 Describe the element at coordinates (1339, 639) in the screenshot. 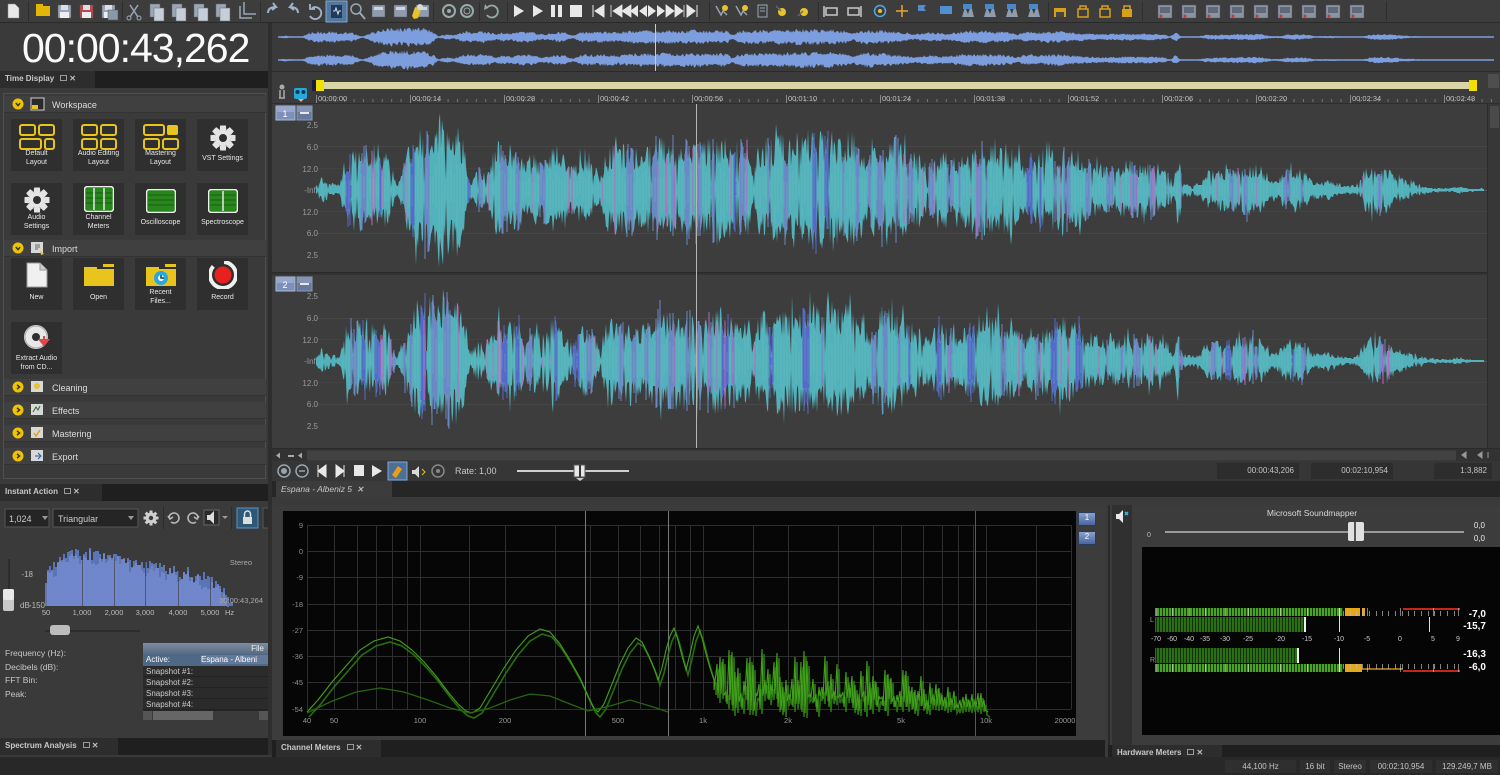

I see `svg-text: -10` at that location.